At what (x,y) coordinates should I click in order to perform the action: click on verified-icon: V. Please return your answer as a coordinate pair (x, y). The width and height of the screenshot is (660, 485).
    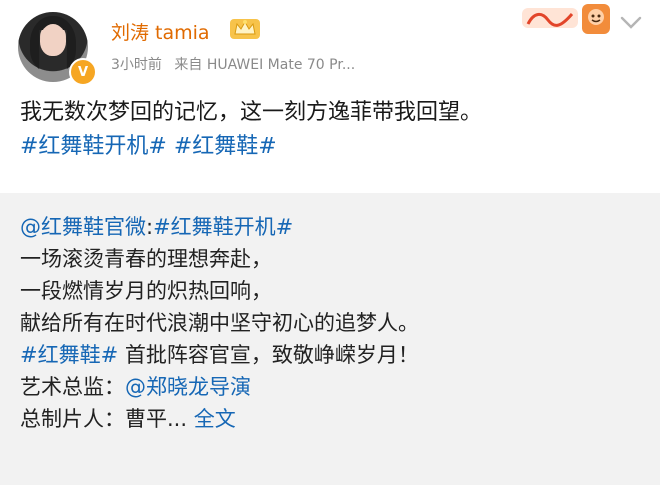
    Looking at the image, I should click on (83, 72).